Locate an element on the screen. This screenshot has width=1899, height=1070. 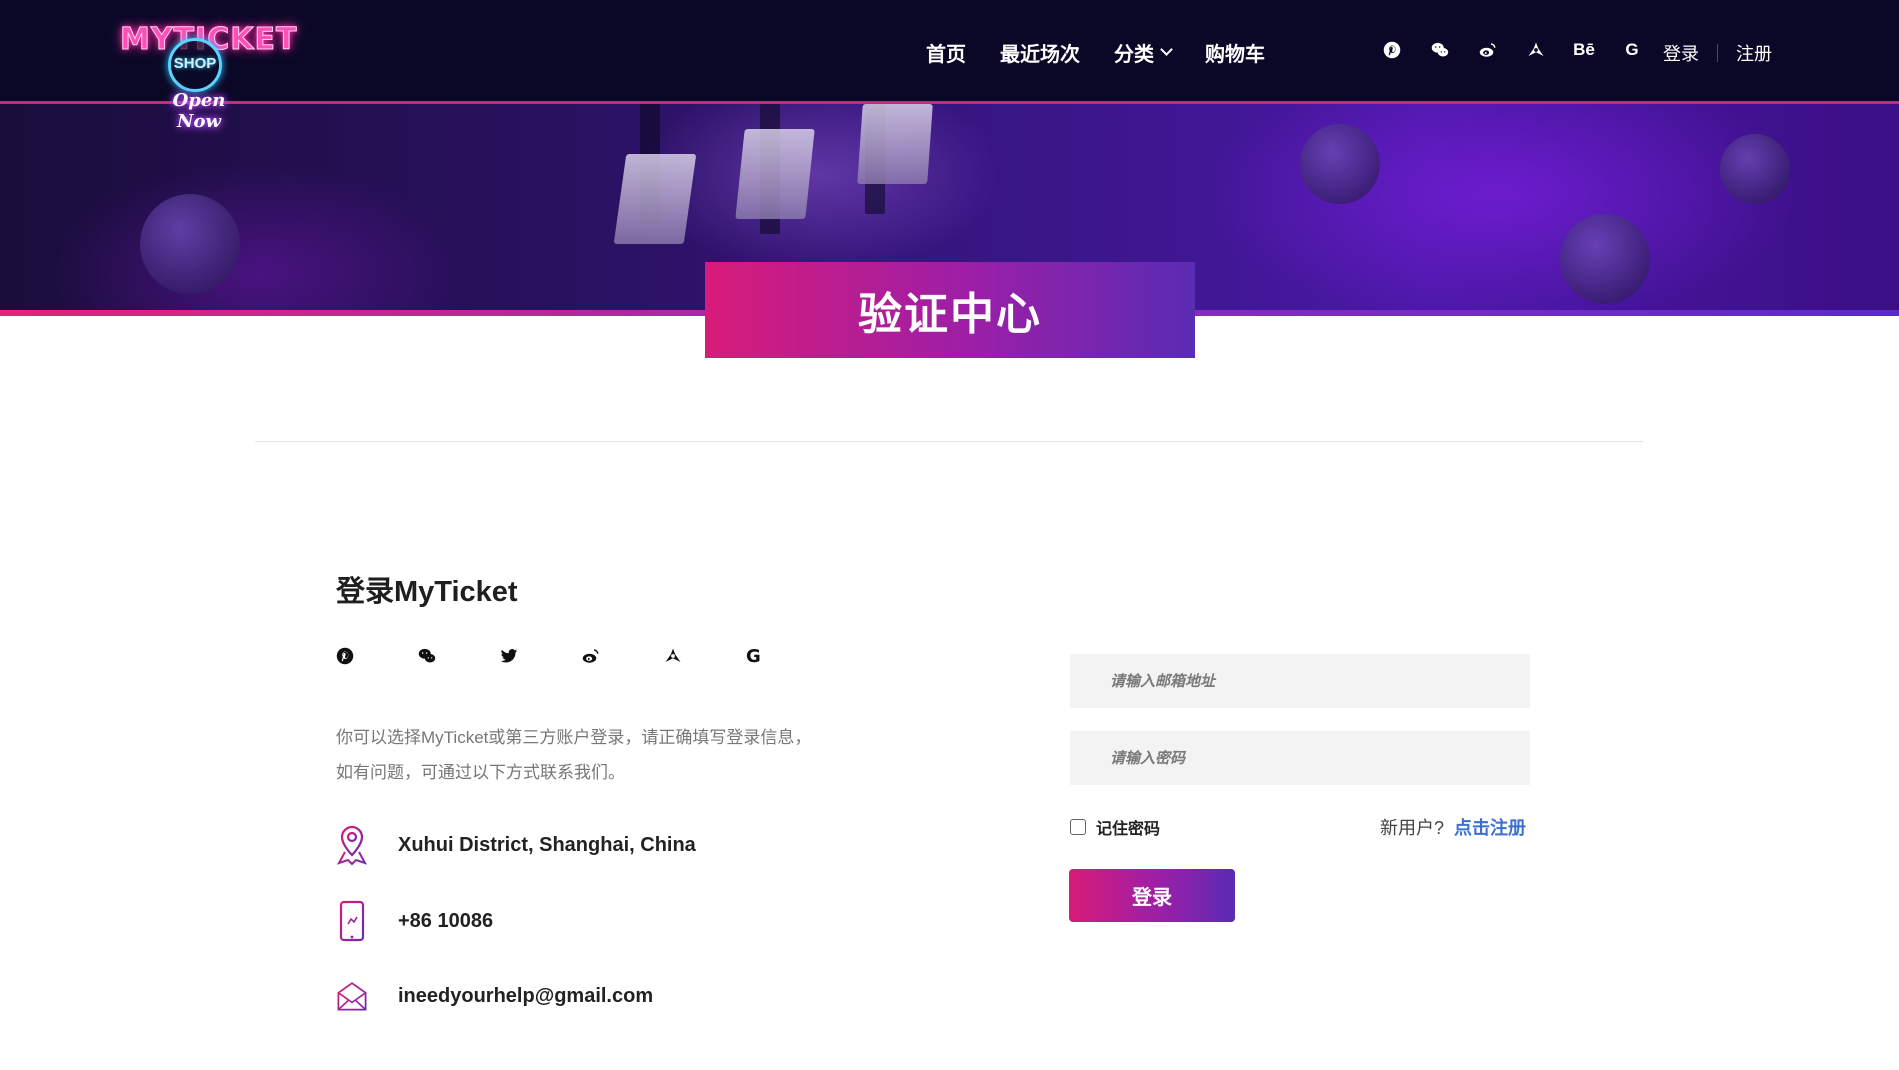
new-user-prompt: 新用户? 点击注册 is located at coordinates (1453, 827).